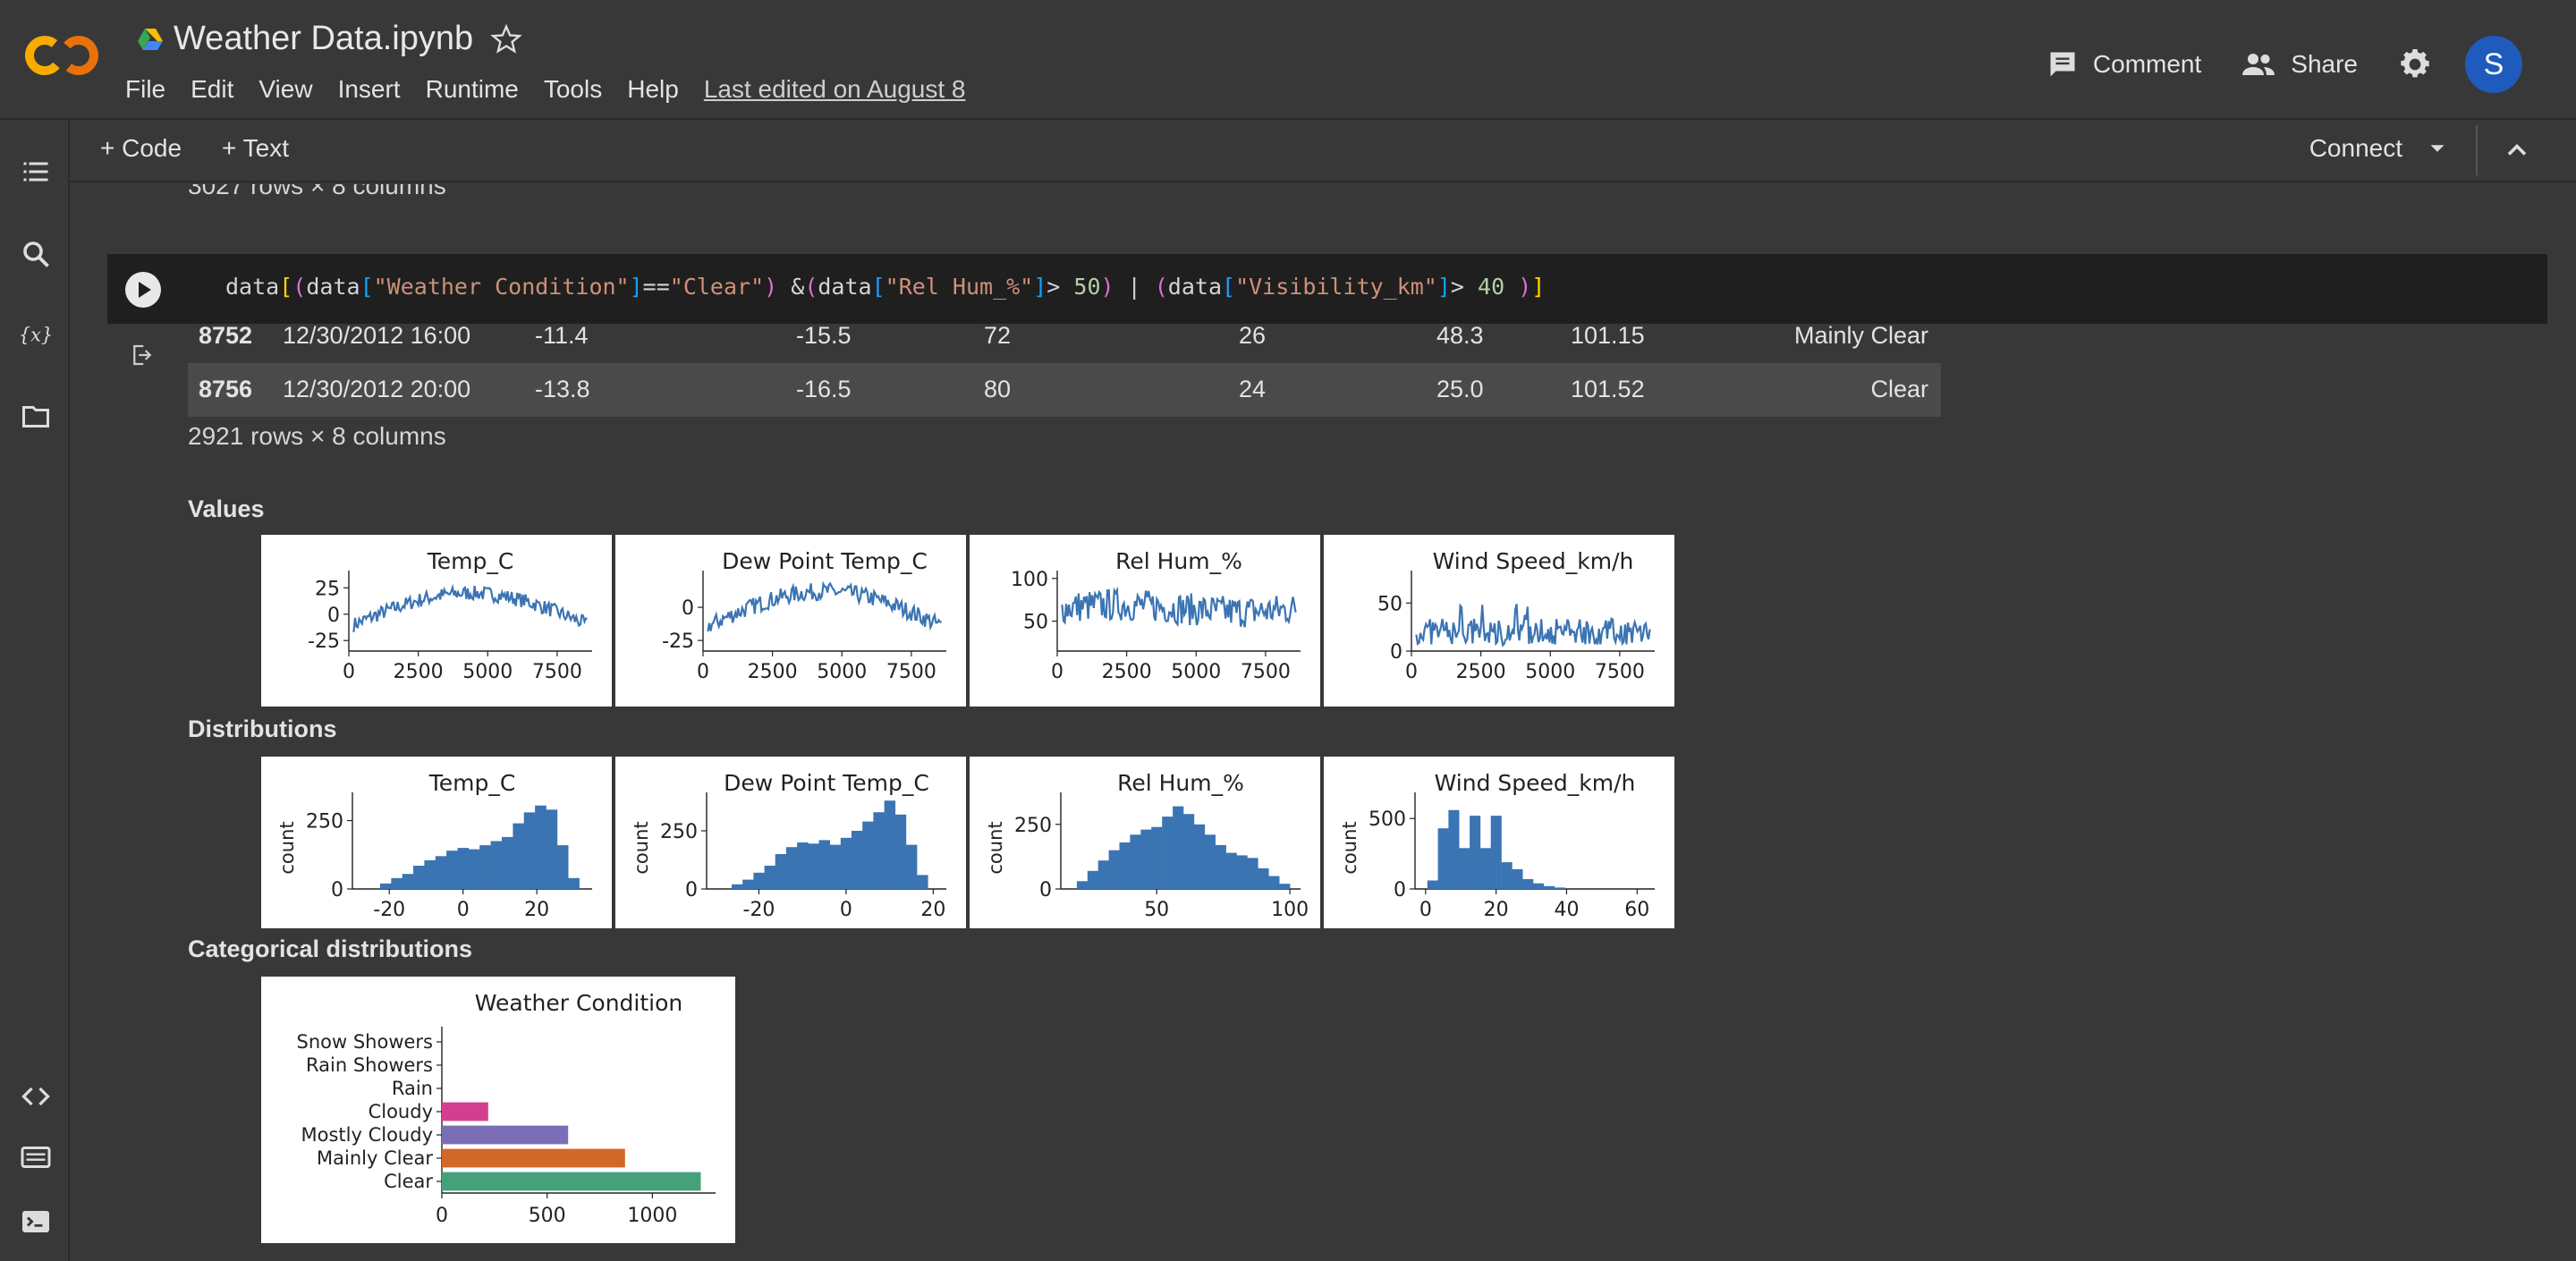  Describe the element at coordinates (324, 641) in the screenshot. I see `y-tick-label: -25` at that location.